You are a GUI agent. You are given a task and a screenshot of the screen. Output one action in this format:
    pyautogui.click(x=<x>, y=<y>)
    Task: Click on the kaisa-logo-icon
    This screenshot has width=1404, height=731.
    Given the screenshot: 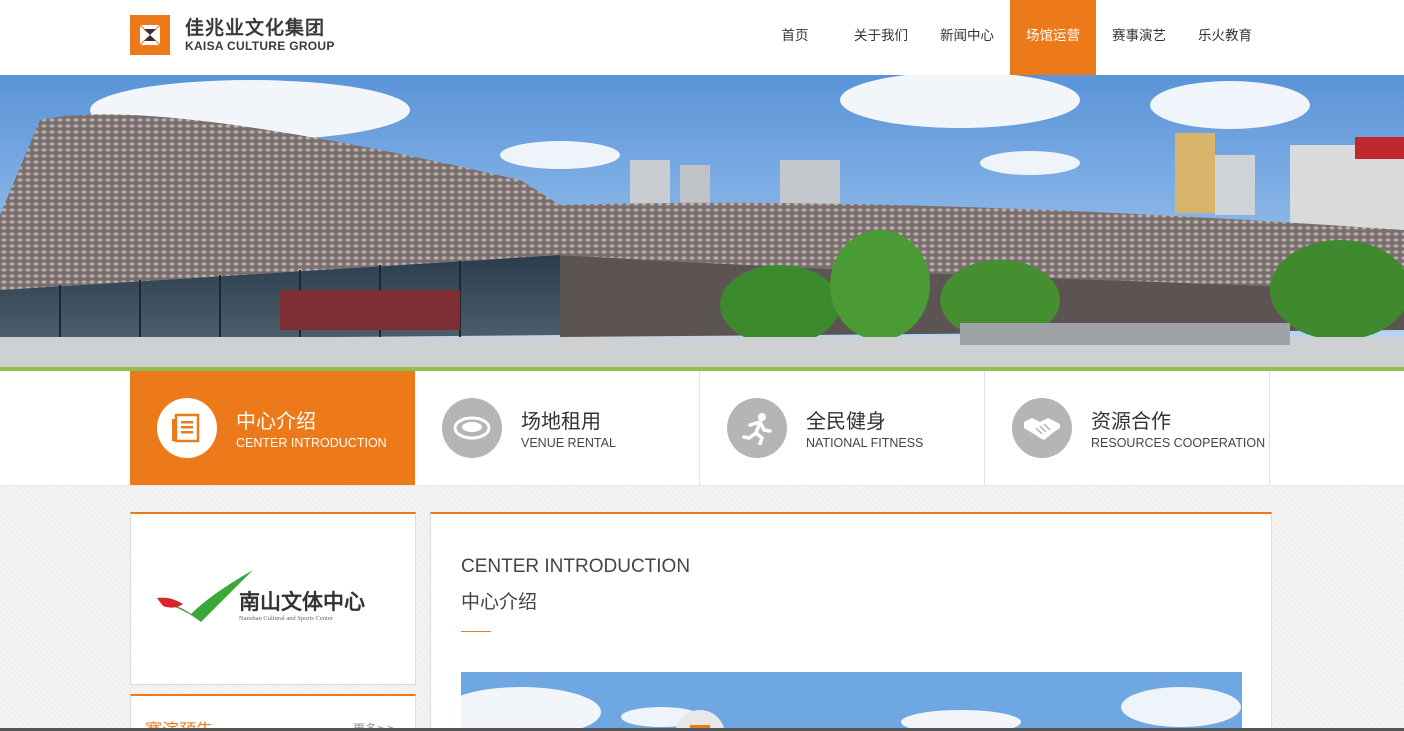 What is the action you would take?
    pyautogui.click(x=150, y=35)
    